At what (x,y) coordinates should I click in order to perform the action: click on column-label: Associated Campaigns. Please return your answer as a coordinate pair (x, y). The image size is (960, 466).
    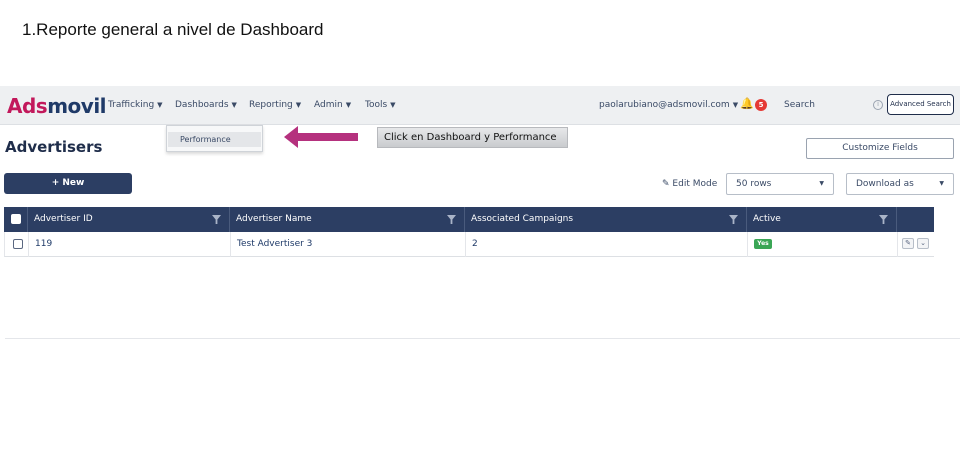
    Looking at the image, I should click on (522, 219).